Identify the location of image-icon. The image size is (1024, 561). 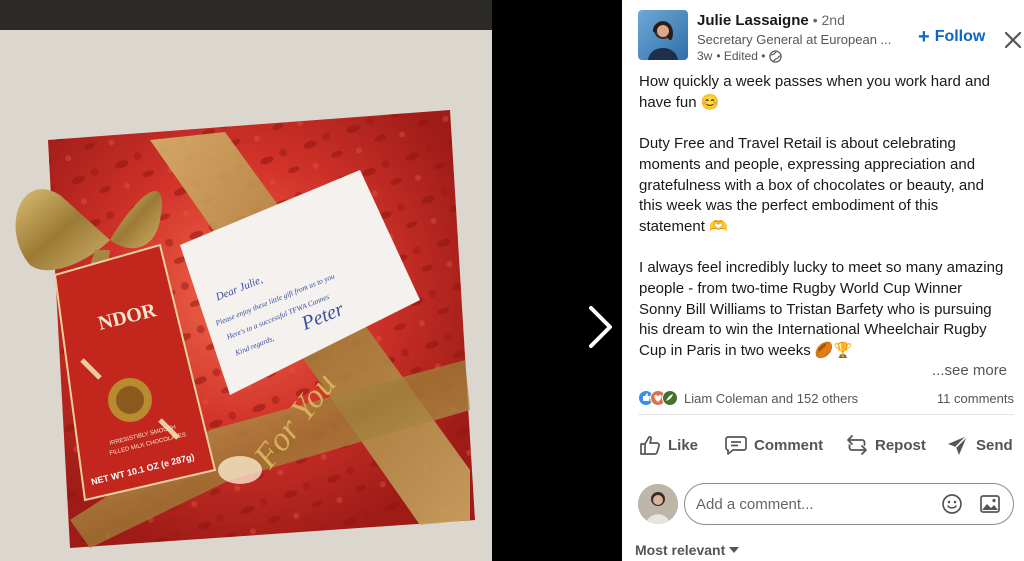
(990, 504).